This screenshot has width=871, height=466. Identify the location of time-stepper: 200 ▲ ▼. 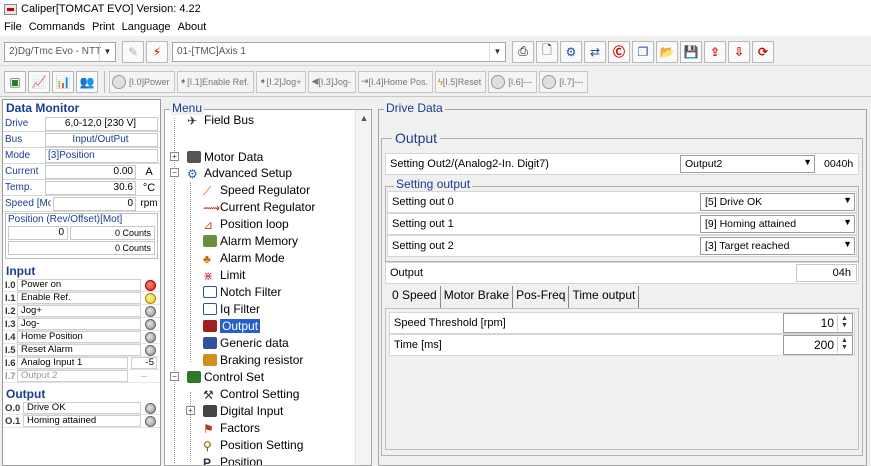
(818, 345).